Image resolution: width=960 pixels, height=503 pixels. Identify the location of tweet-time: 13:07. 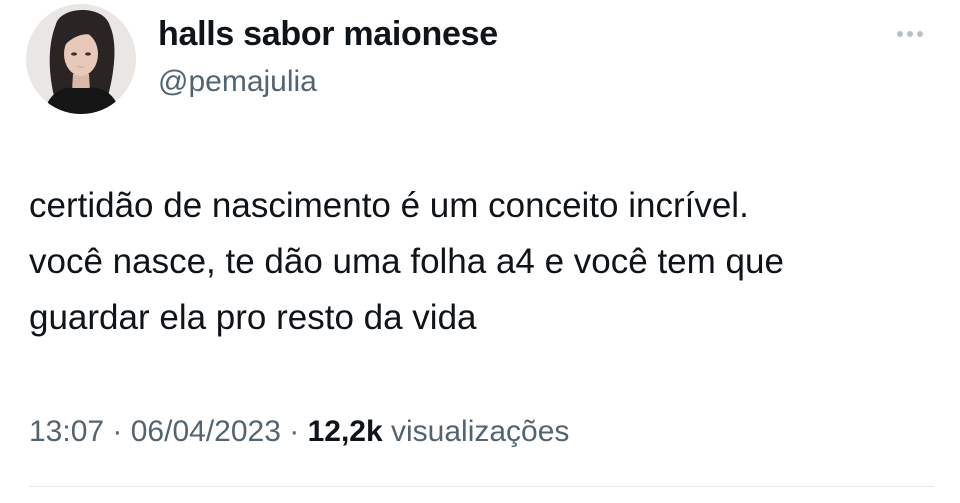
(66, 431).